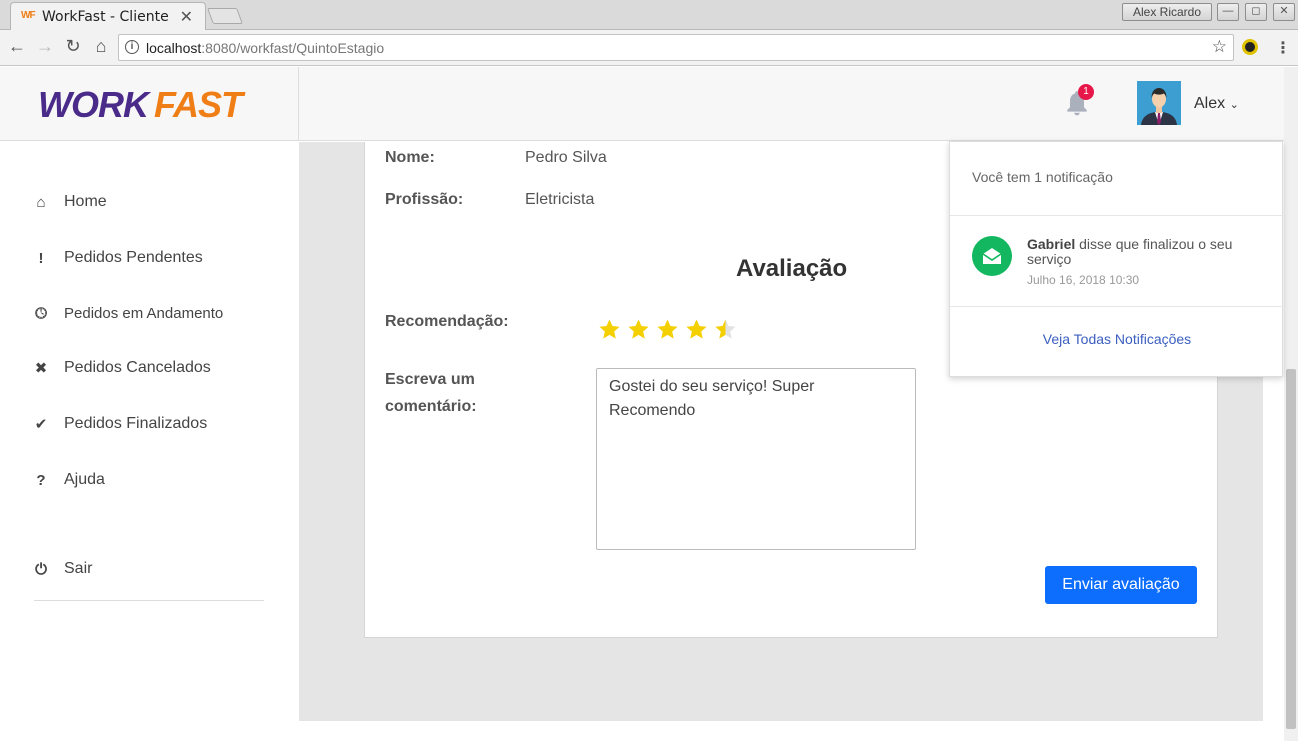 Image resolution: width=1298 pixels, height=741 pixels. I want to click on sidebar-item-pedidos-pendentes: ! Pedidos Pendentes, so click(117, 258).